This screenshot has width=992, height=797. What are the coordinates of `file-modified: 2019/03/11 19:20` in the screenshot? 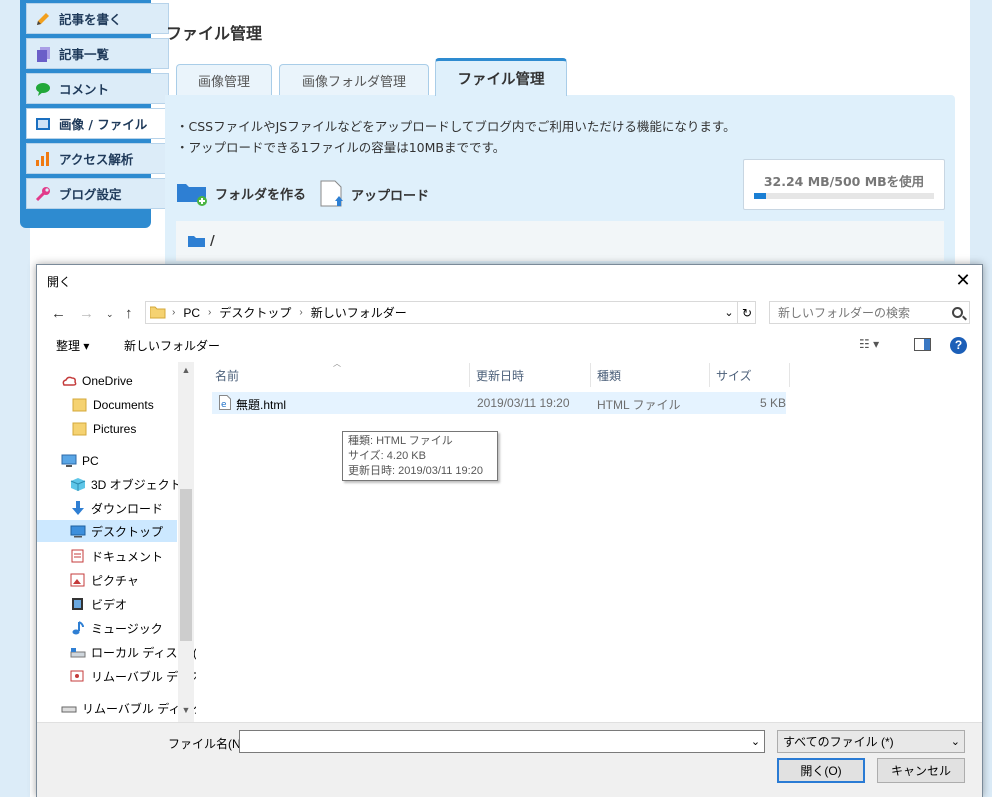 It's located at (523, 403).